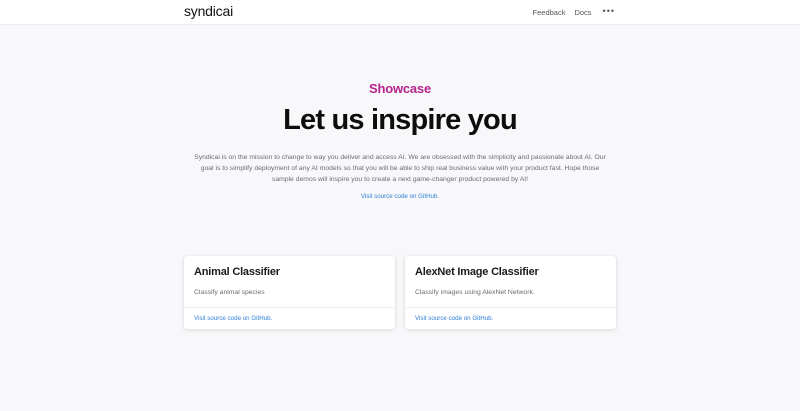 The width and height of the screenshot is (800, 411). I want to click on nav-links: Feedback Docs •••, so click(574, 12).